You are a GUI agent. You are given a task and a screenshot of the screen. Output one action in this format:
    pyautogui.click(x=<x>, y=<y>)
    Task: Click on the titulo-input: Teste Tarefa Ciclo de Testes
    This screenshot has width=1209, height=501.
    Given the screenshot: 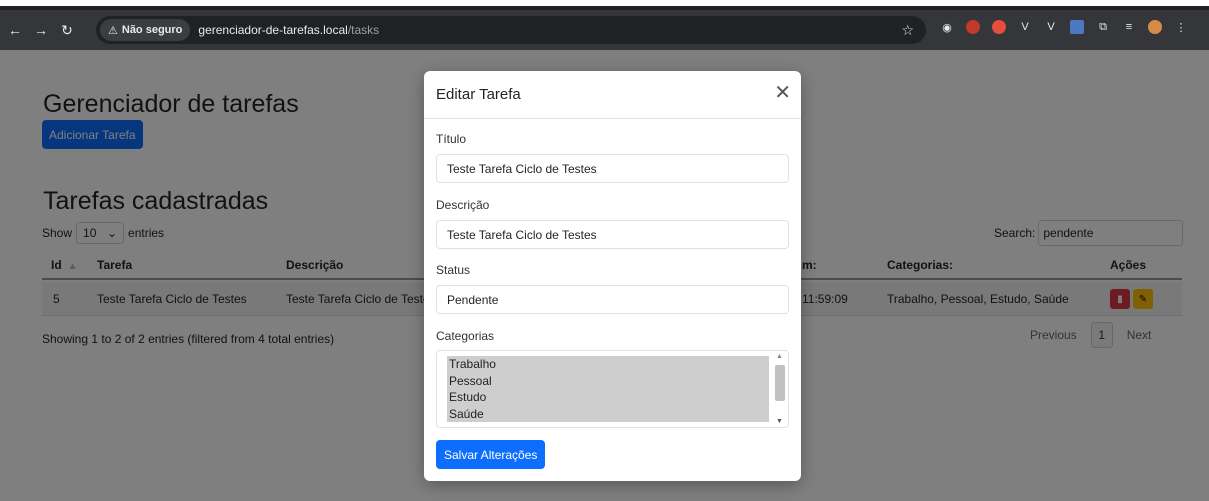 What is the action you would take?
    pyautogui.click(x=612, y=168)
    